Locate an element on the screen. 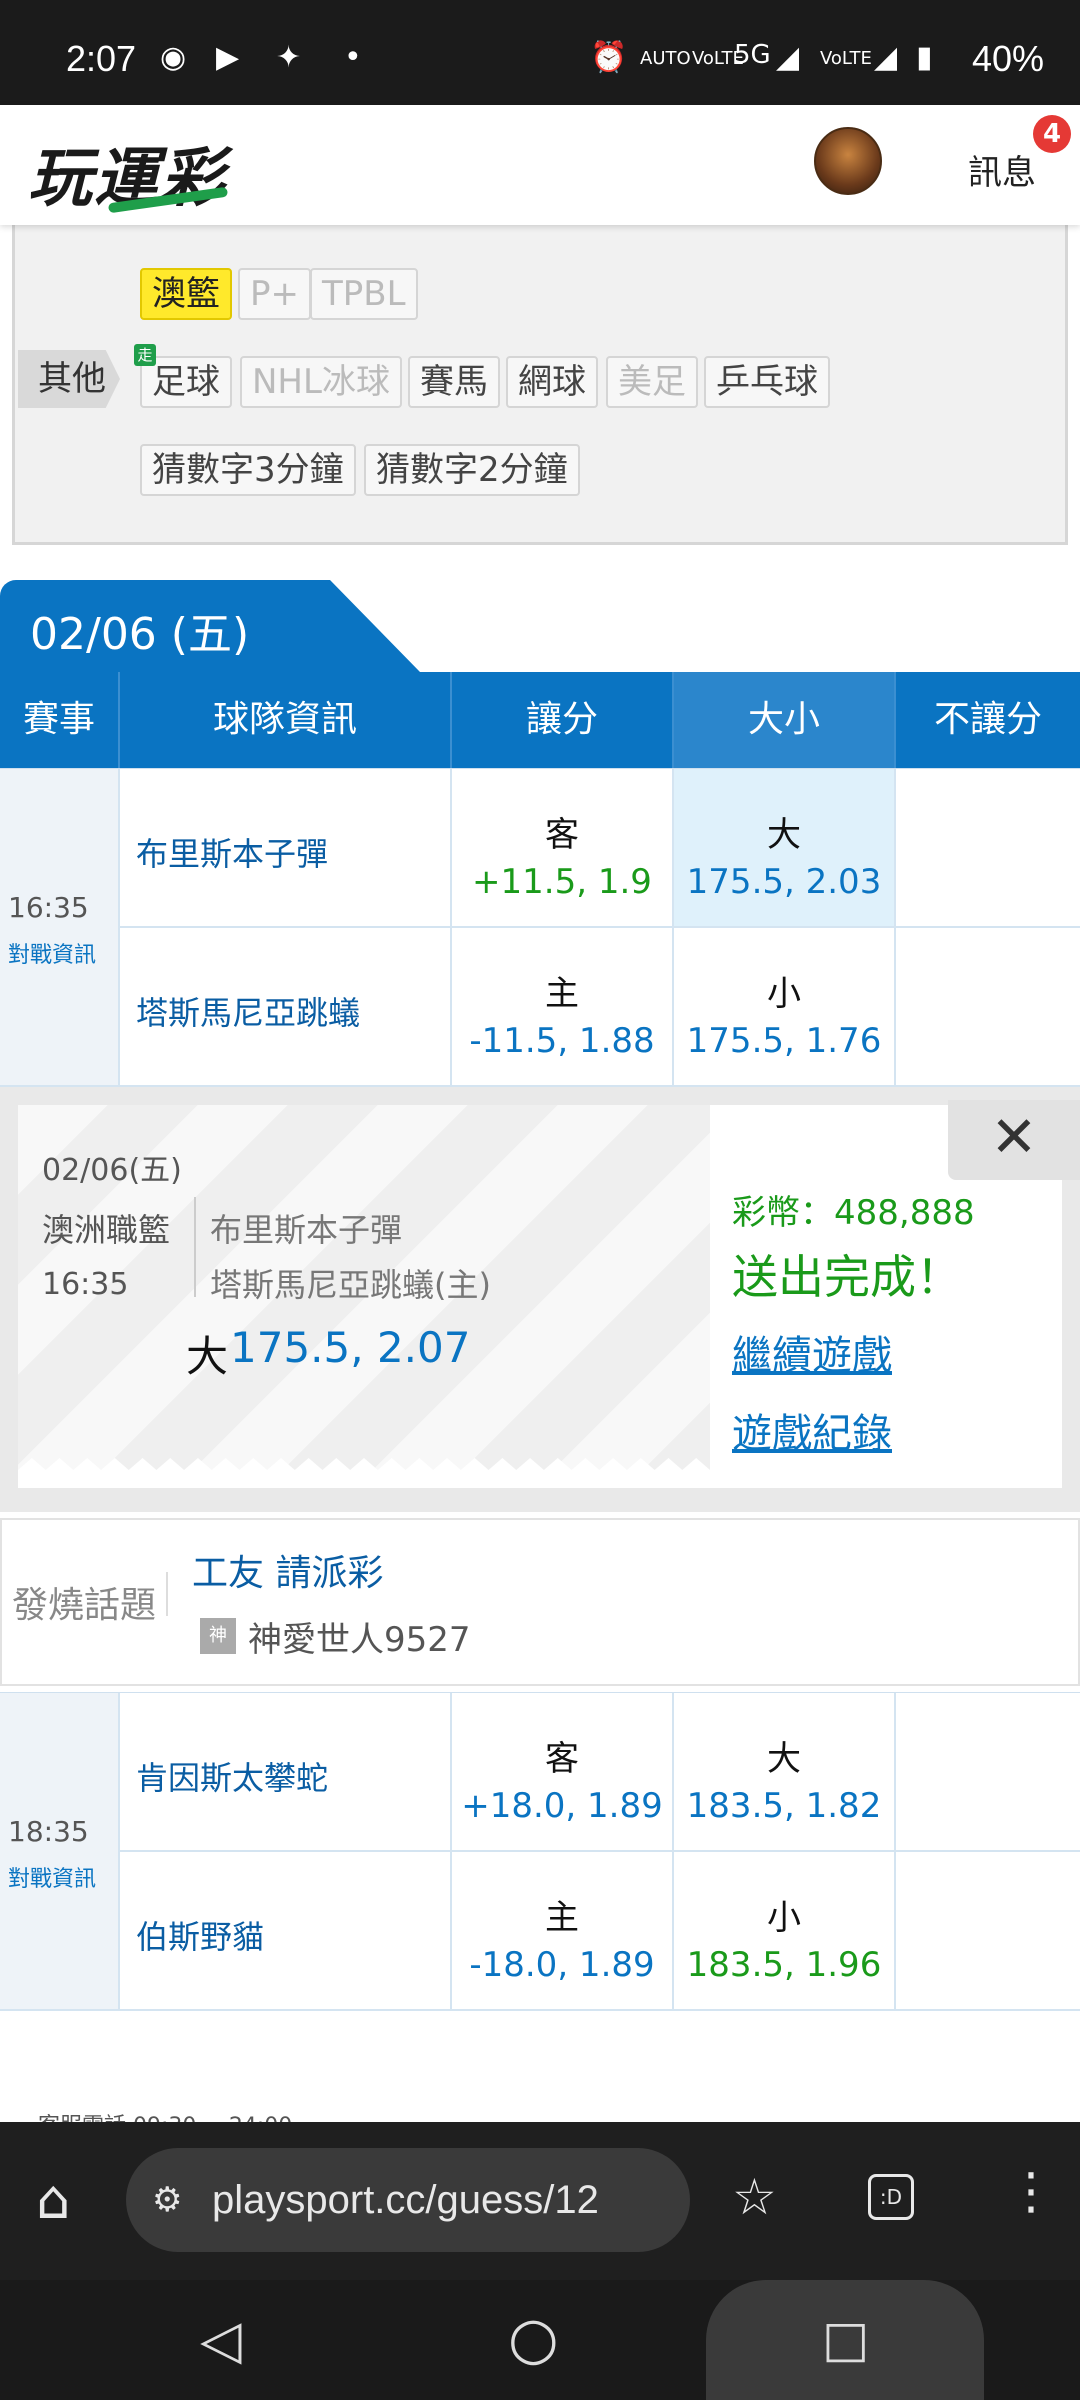  category-tpbl: TPBL is located at coordinates (364, 294).